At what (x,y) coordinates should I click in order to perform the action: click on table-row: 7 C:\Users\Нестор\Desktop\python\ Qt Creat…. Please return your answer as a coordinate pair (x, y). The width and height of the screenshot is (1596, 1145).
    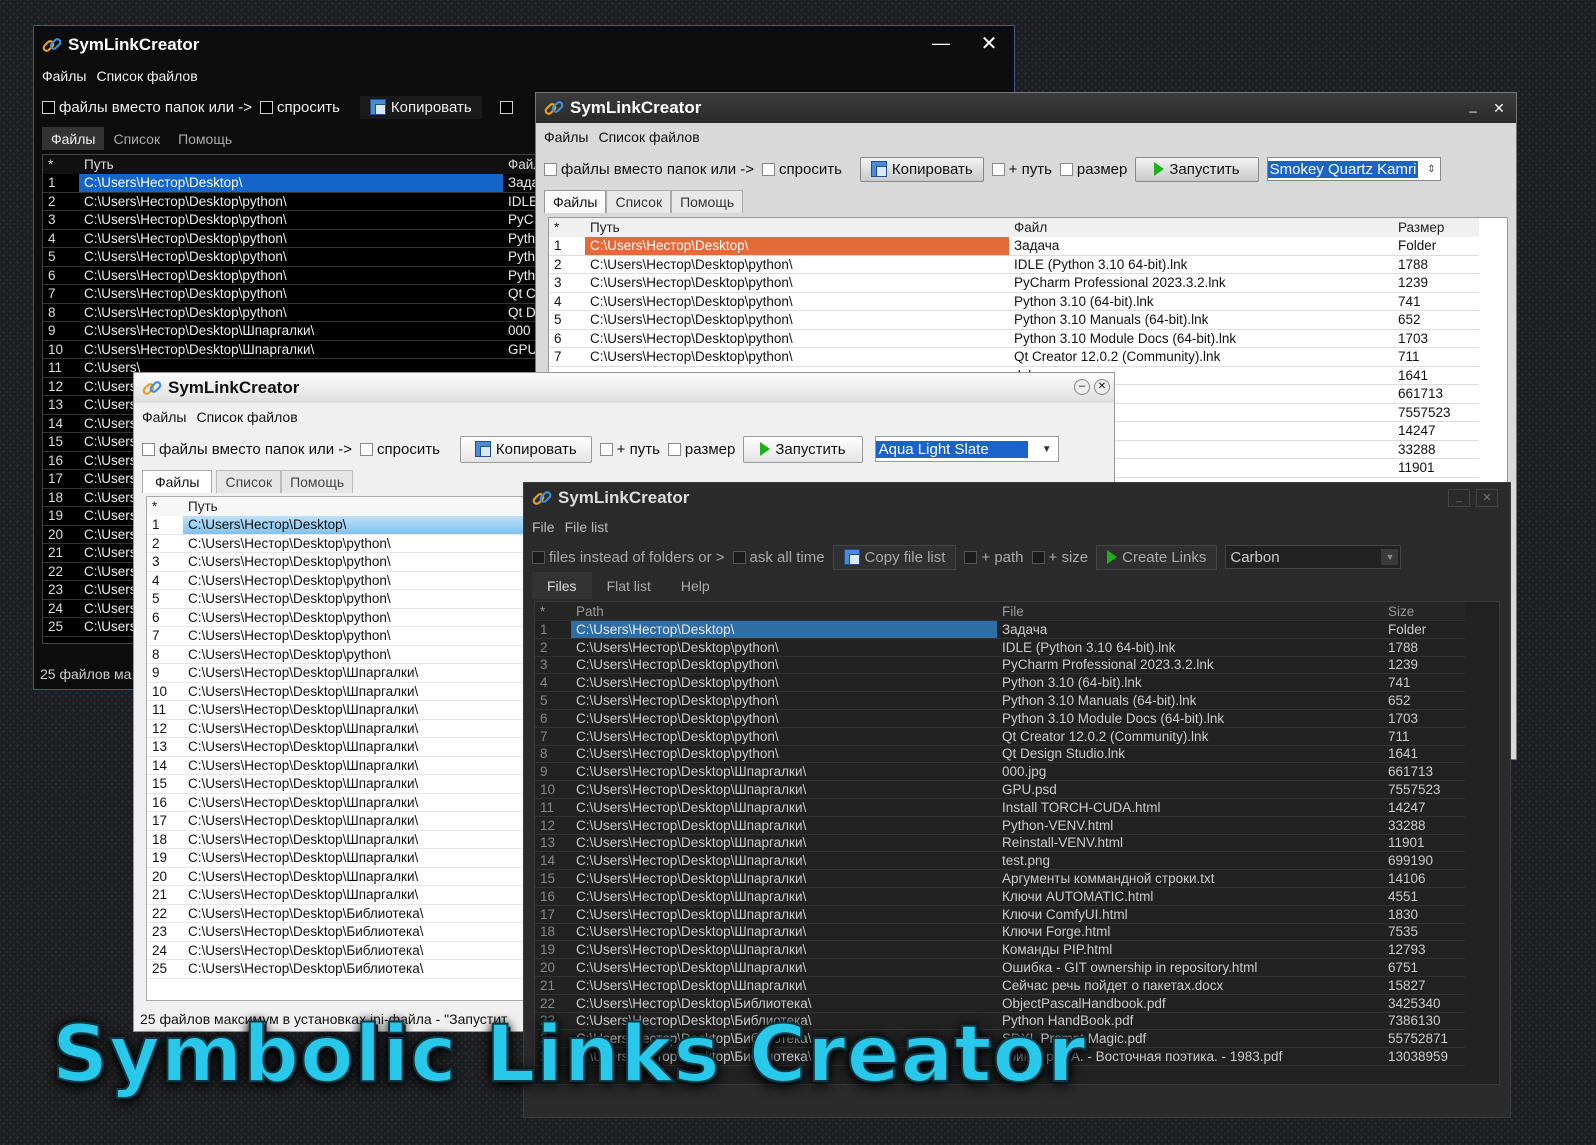
    Looking at the image, I should click on (1000, 736).